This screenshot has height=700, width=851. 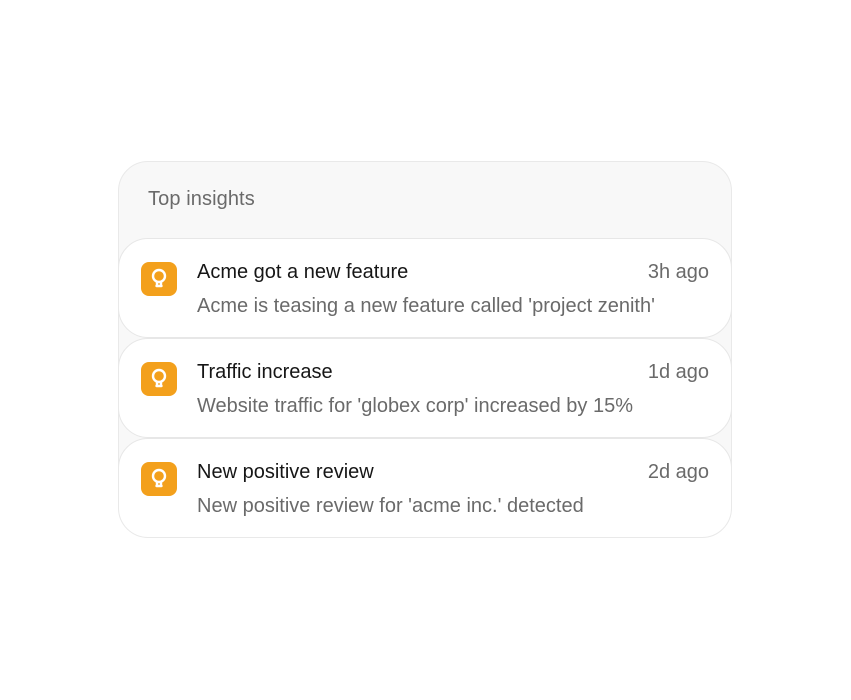 I want to click on insight-timestamp: 2d ago, so click(x=678, y=472).